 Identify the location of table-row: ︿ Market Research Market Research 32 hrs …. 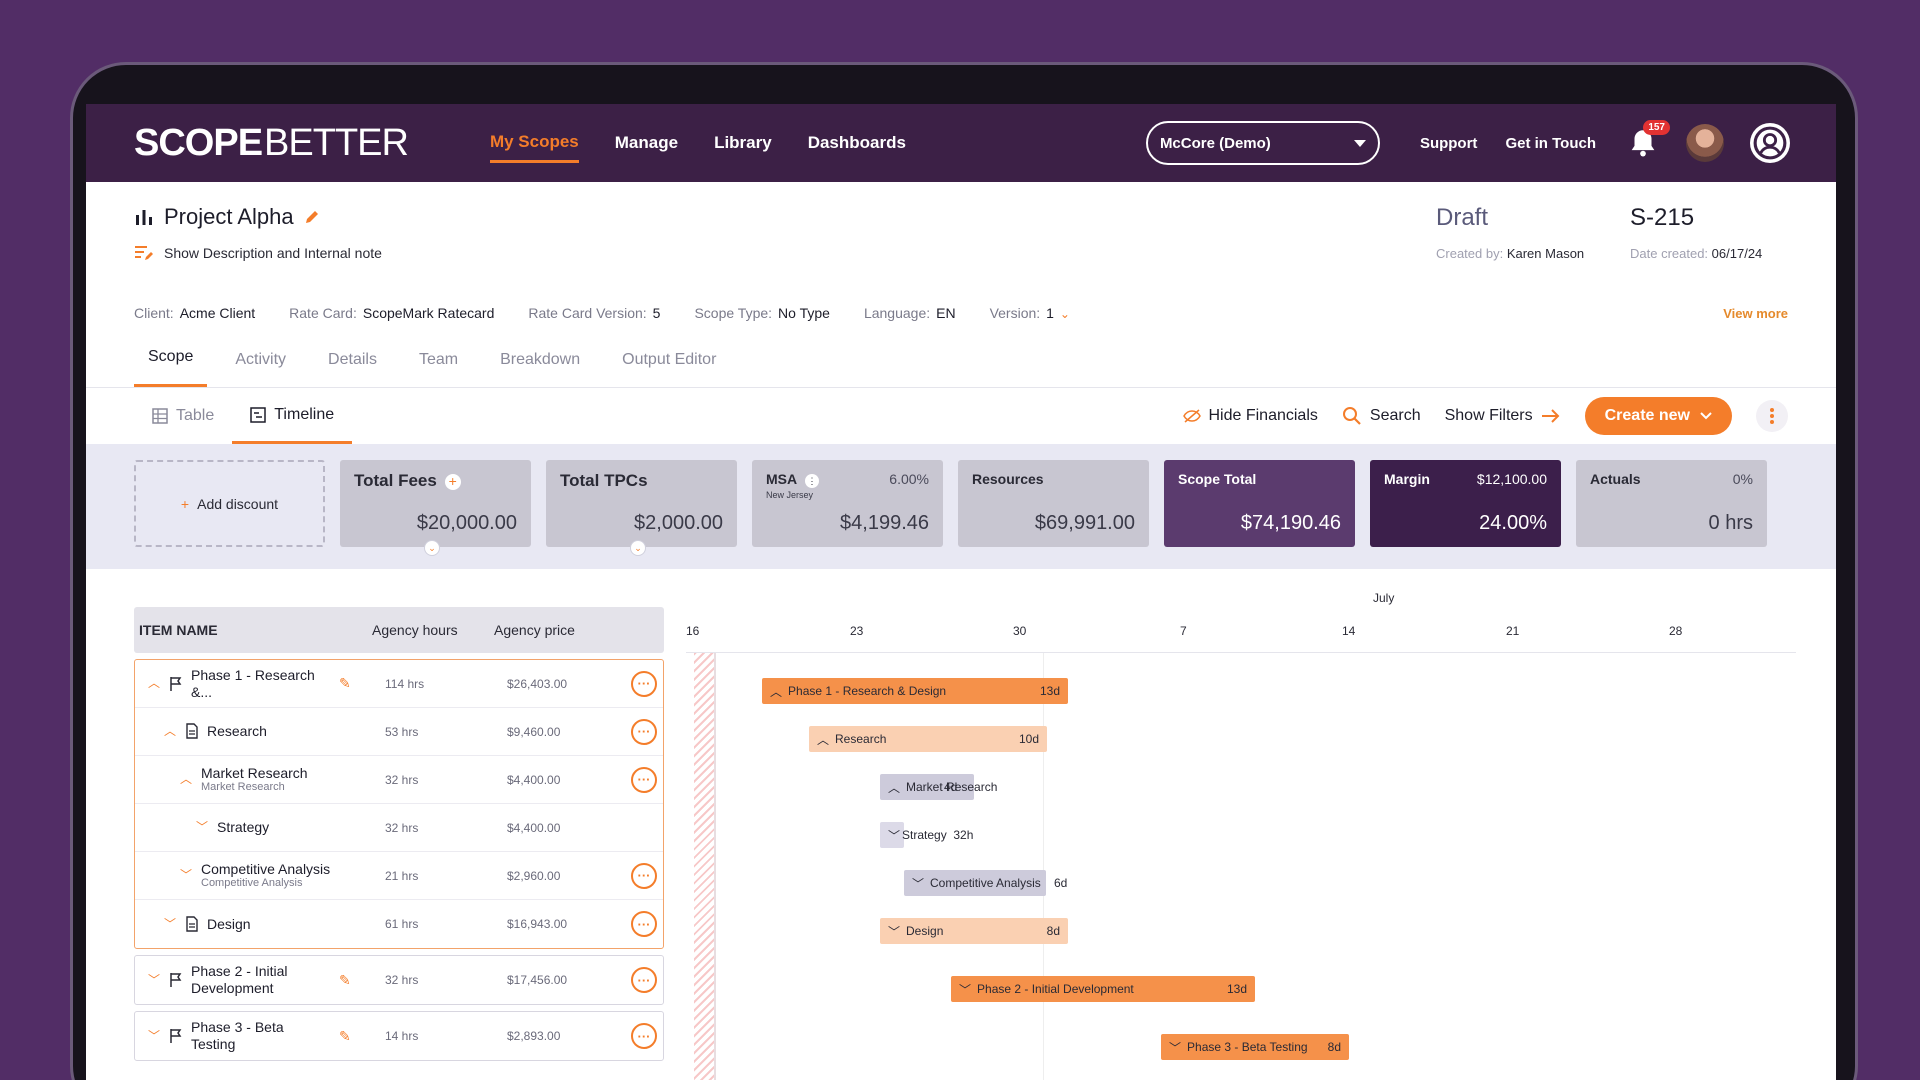
(399, 780).